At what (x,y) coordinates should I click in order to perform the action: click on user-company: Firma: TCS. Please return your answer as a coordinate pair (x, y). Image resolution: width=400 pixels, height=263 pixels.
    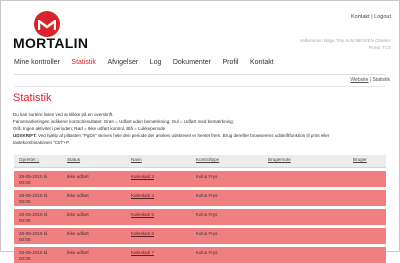
    Looking at the image, I should click on (379, 47).